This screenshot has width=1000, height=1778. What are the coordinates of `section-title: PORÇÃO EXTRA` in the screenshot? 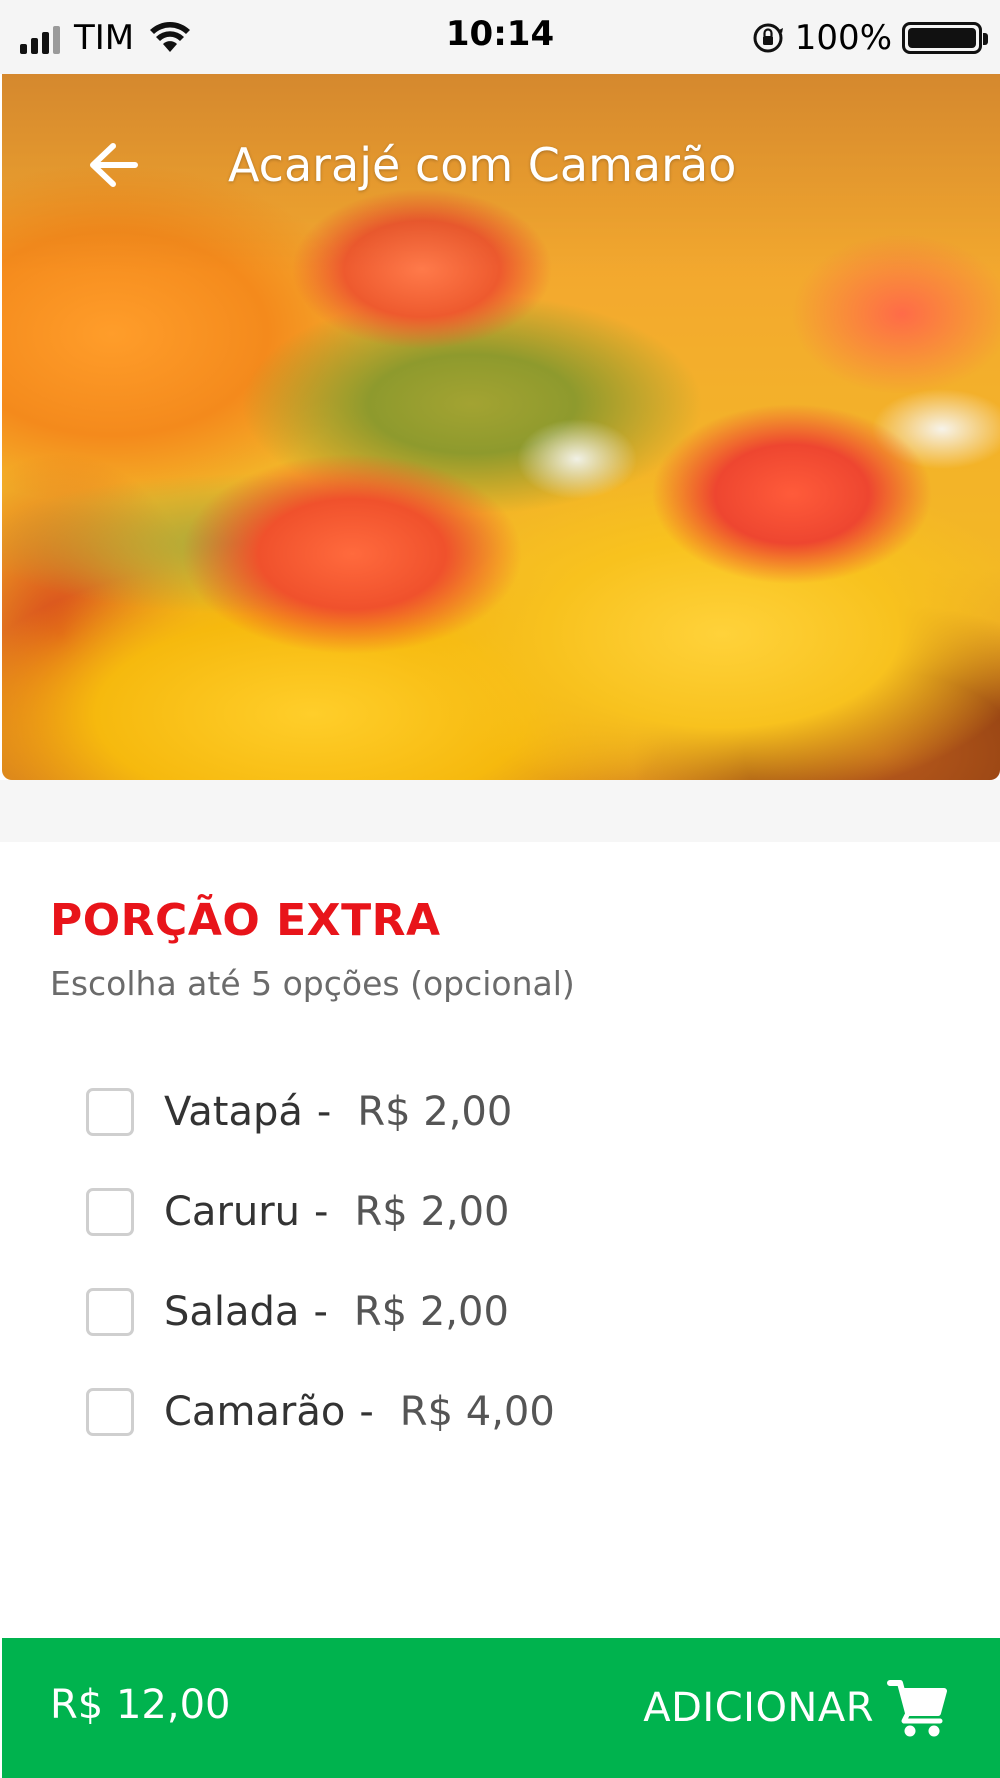 It's located at (245, 920).